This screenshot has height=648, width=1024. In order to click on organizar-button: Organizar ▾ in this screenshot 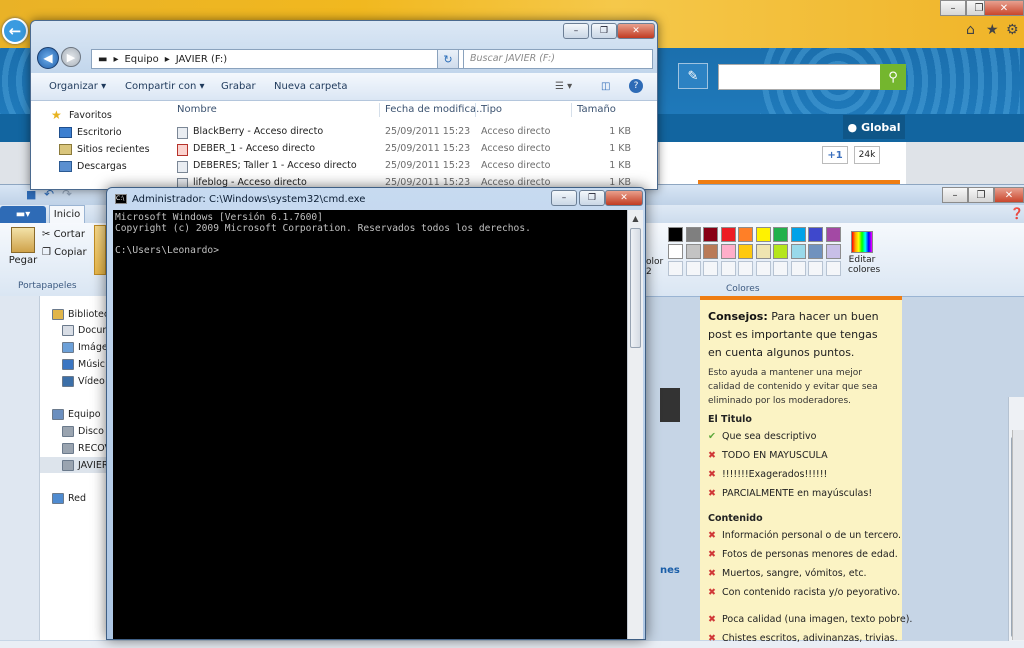, I will do `click(77, 86)`.